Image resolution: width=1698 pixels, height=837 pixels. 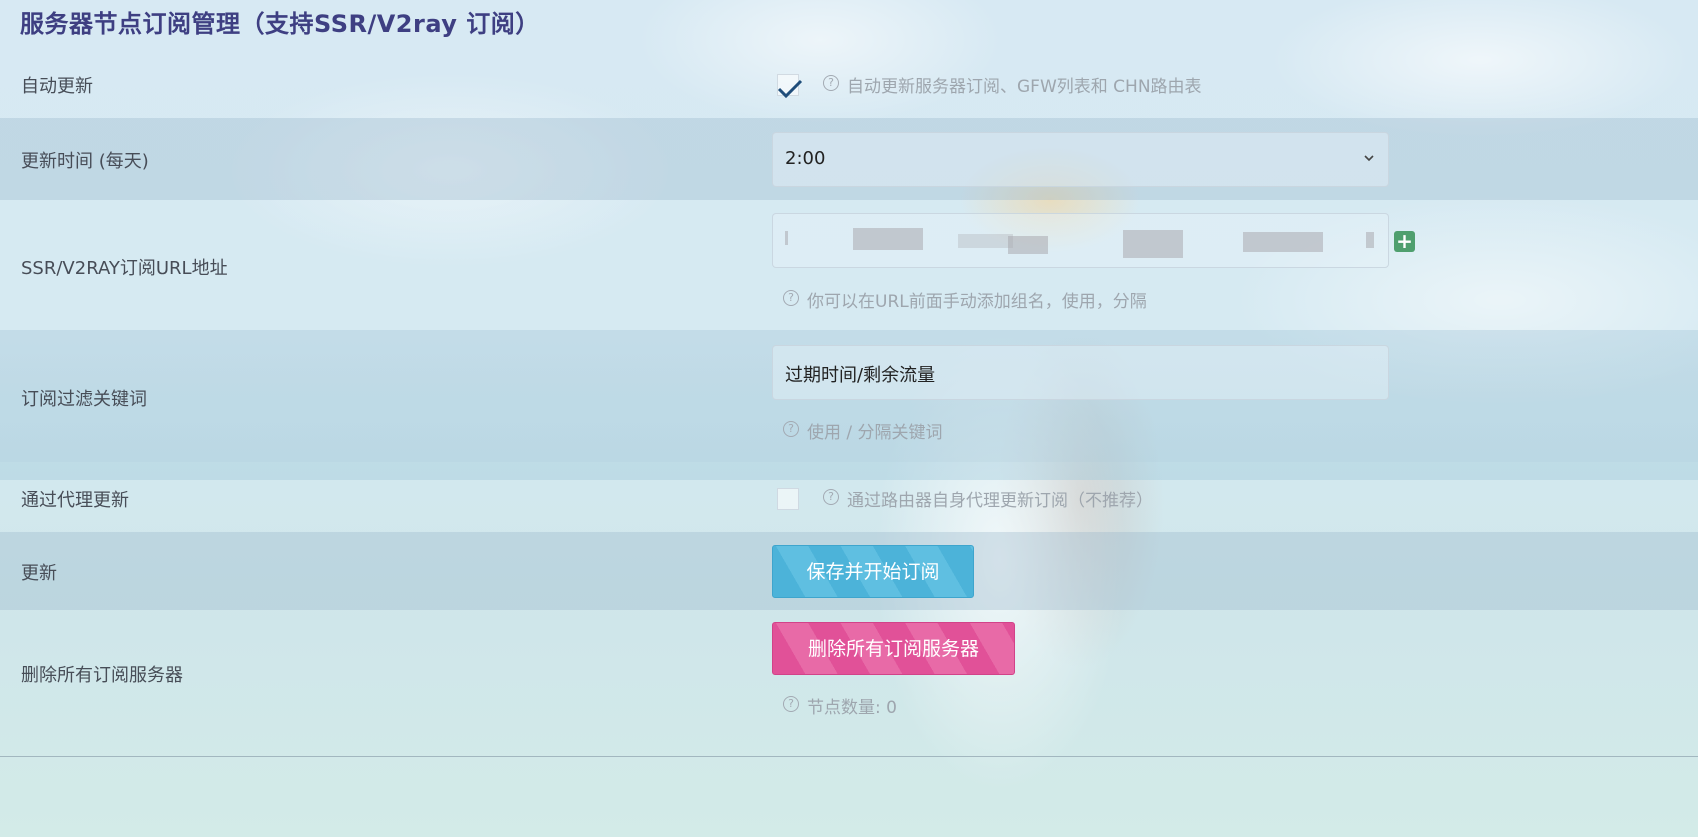 What do you see at coordinates (85, 161) in the screenshot?
I see `update-time-label: 更新时间 (每天)` at bounding box center [85, 161].